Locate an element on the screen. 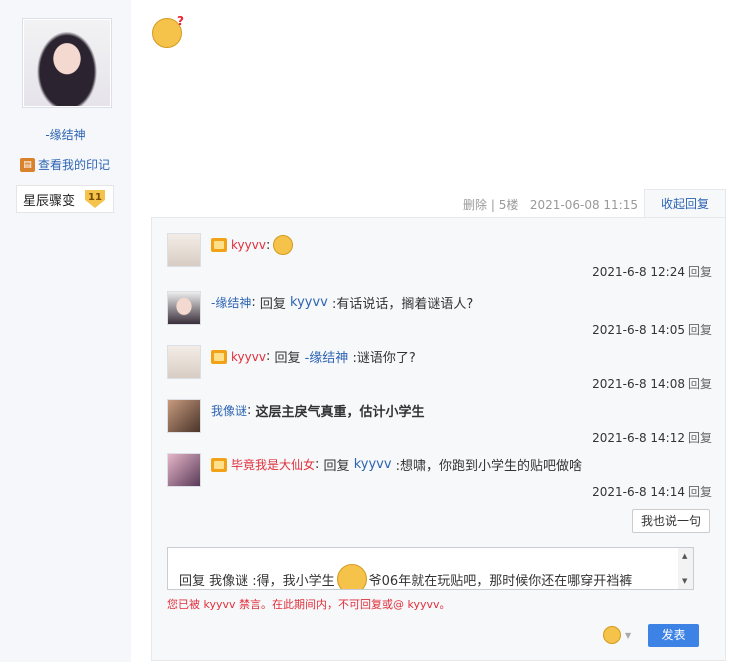 This screenshot has width=731, height=662. ban-notice: 您已被 kyyvv 禁言。在此期间内，不可回复或@ kyyvv。 is located at coordinates (309, 604).